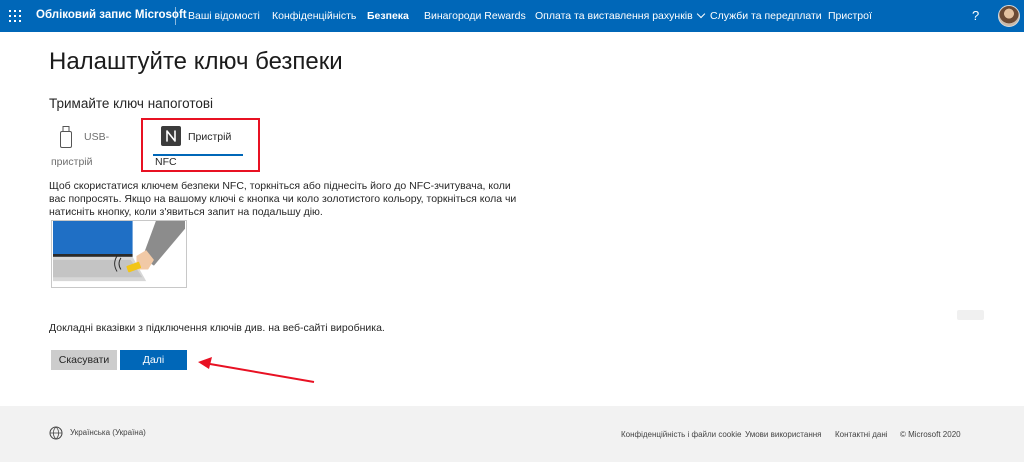 This screenshot has width=1024, height=468. I want to click on footer-link-privacy: Конфіденційність і файли cookie, so click(681, 434).